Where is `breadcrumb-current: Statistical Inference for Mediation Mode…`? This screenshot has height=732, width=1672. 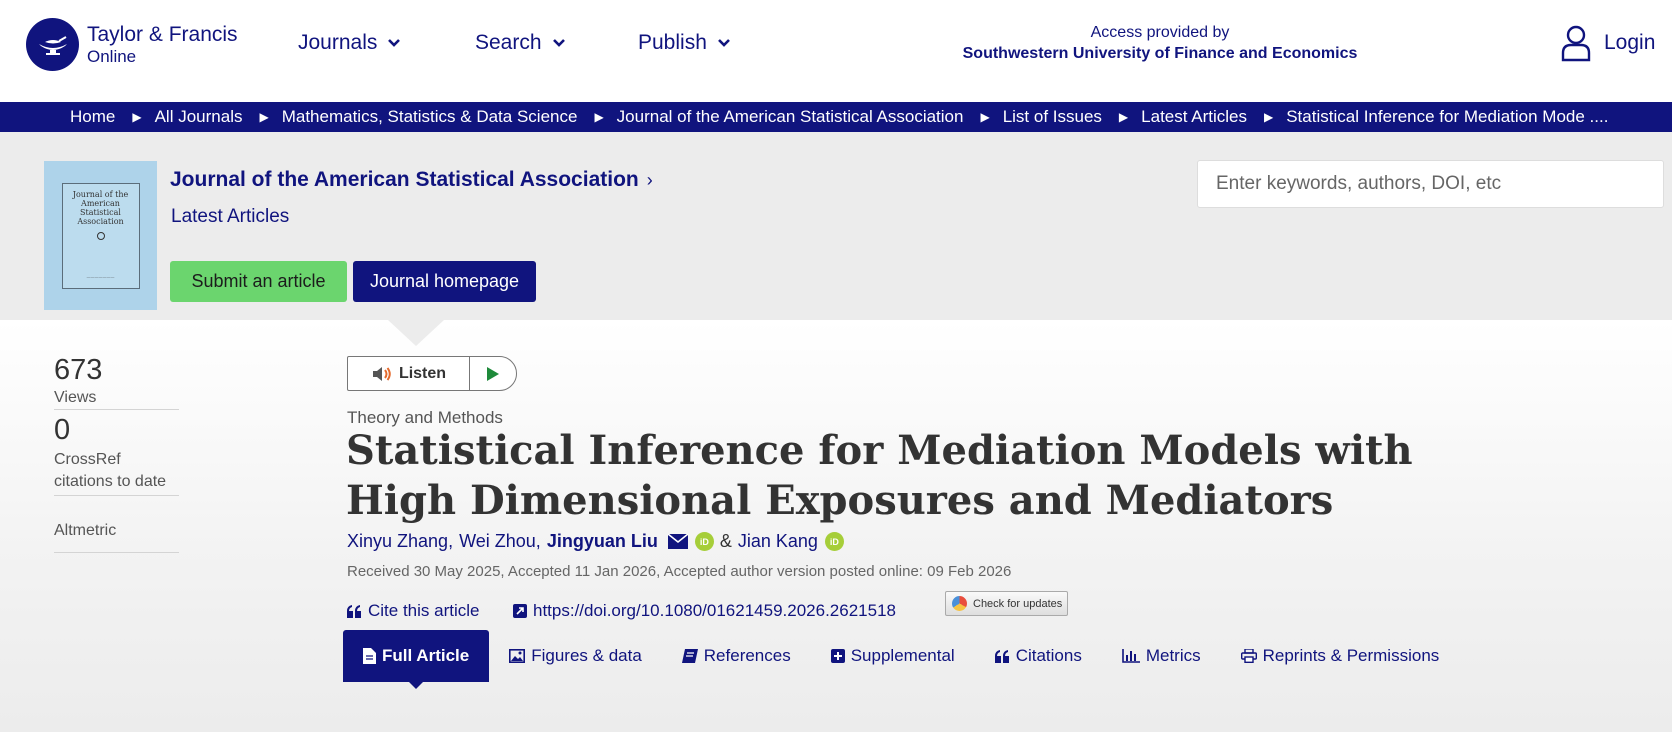 breadcrumb-current: Statistical Inference for Mediation Mode… is located at coordinates (1447, 116).